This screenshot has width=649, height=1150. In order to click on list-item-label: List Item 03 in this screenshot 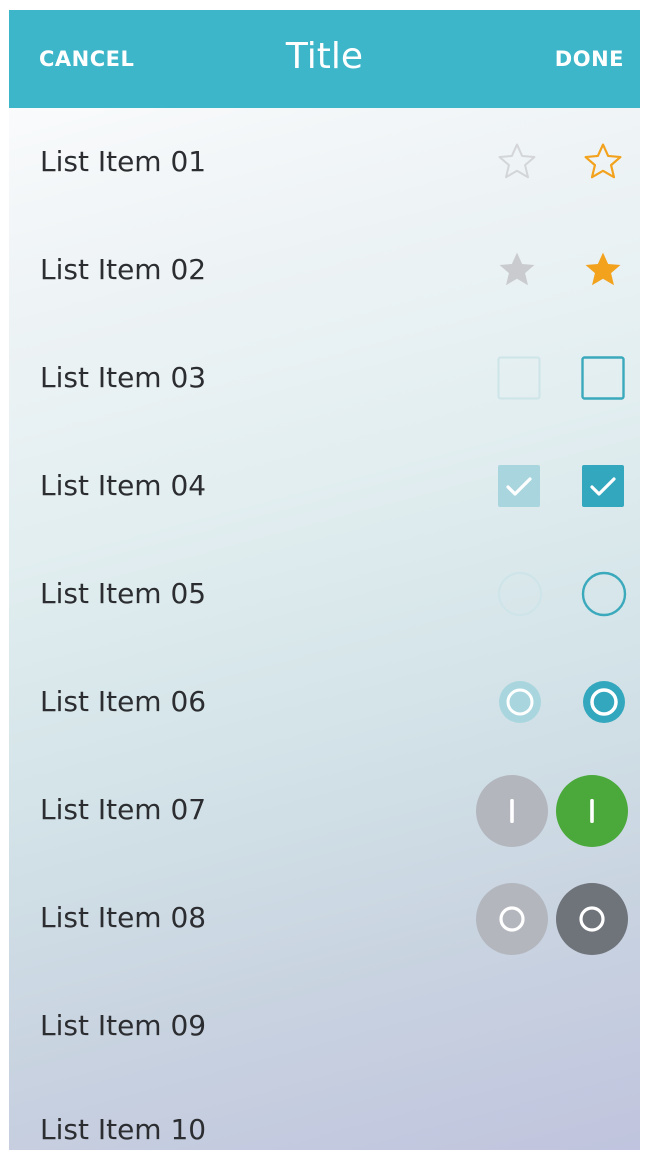, I will do `click(123, 377)`.